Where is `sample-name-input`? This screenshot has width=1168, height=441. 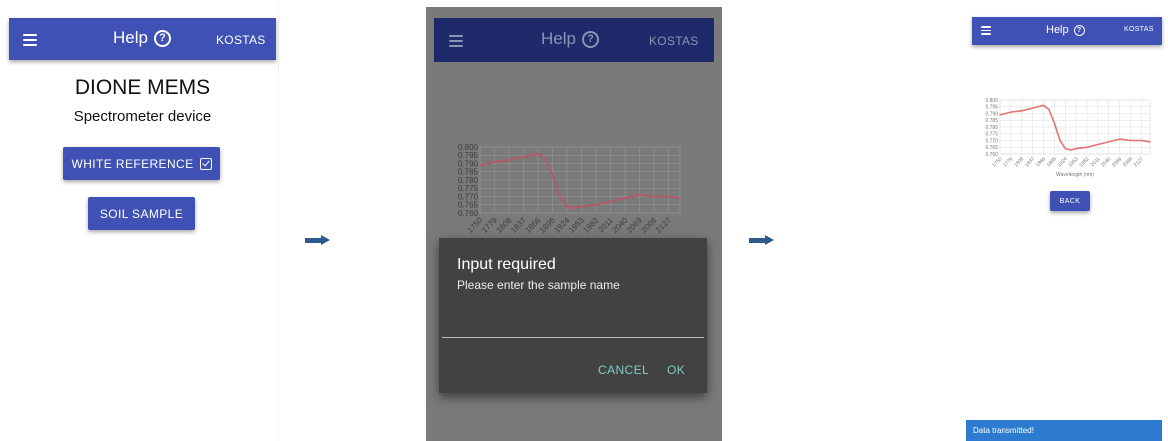 sample-name-input is located at coordinates (573, 337).